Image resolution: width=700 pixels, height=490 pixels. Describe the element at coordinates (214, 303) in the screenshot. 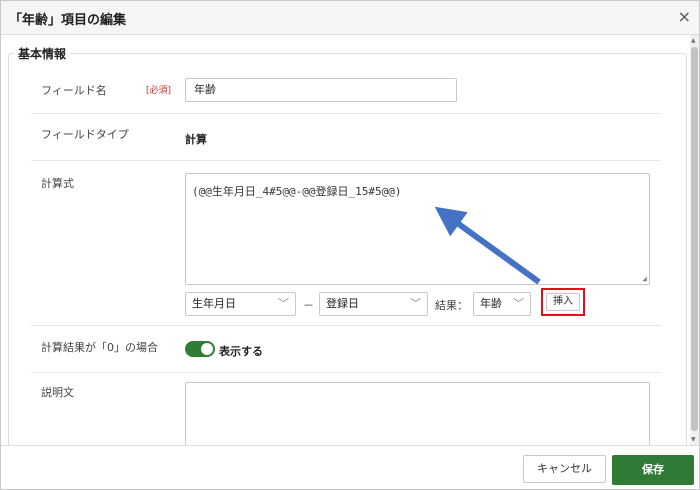

I see `field-select-1-value: 生年月日` at that location.